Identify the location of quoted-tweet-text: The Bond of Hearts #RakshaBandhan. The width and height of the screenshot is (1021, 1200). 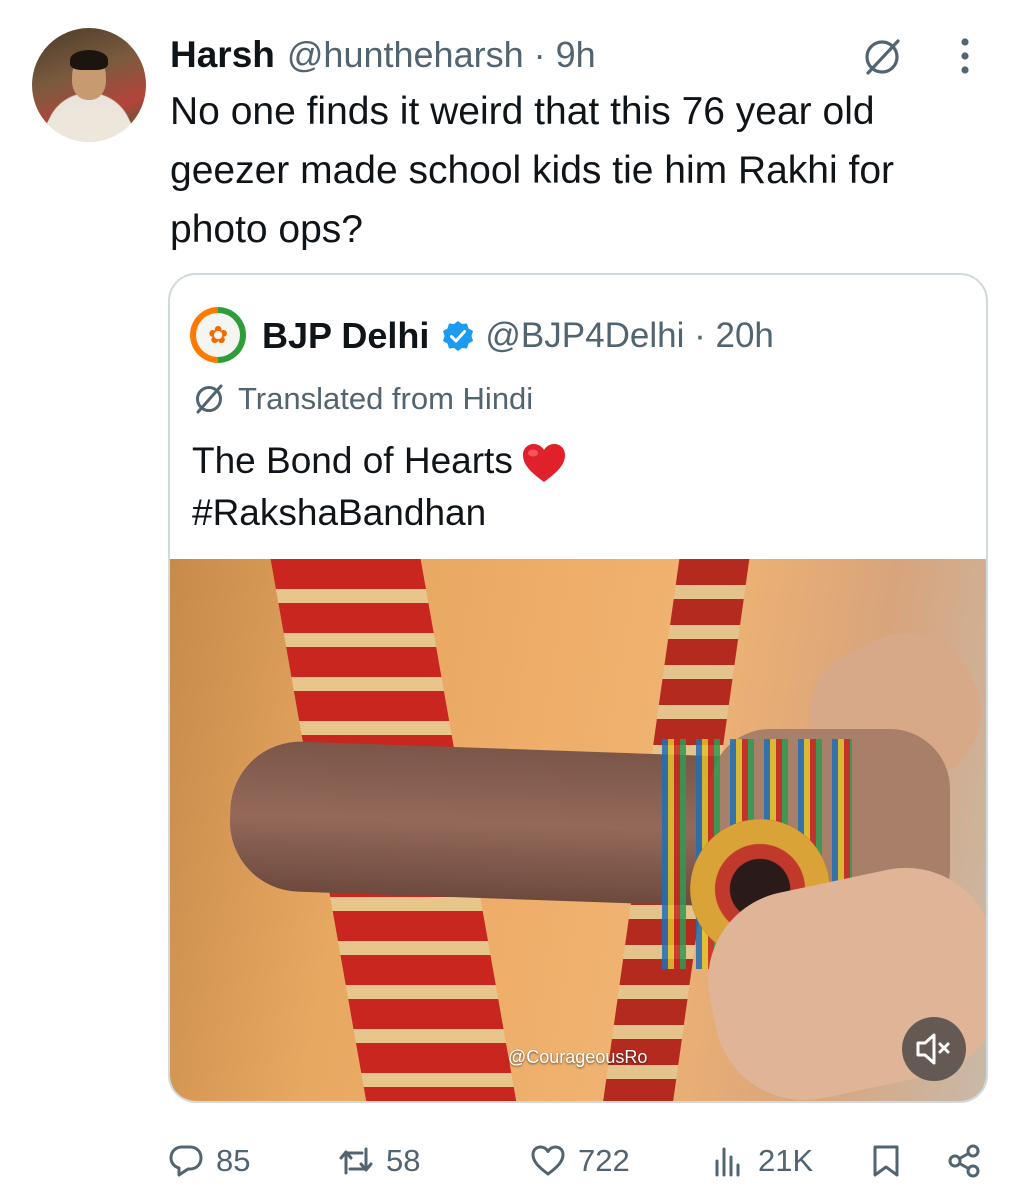
(572, 487).